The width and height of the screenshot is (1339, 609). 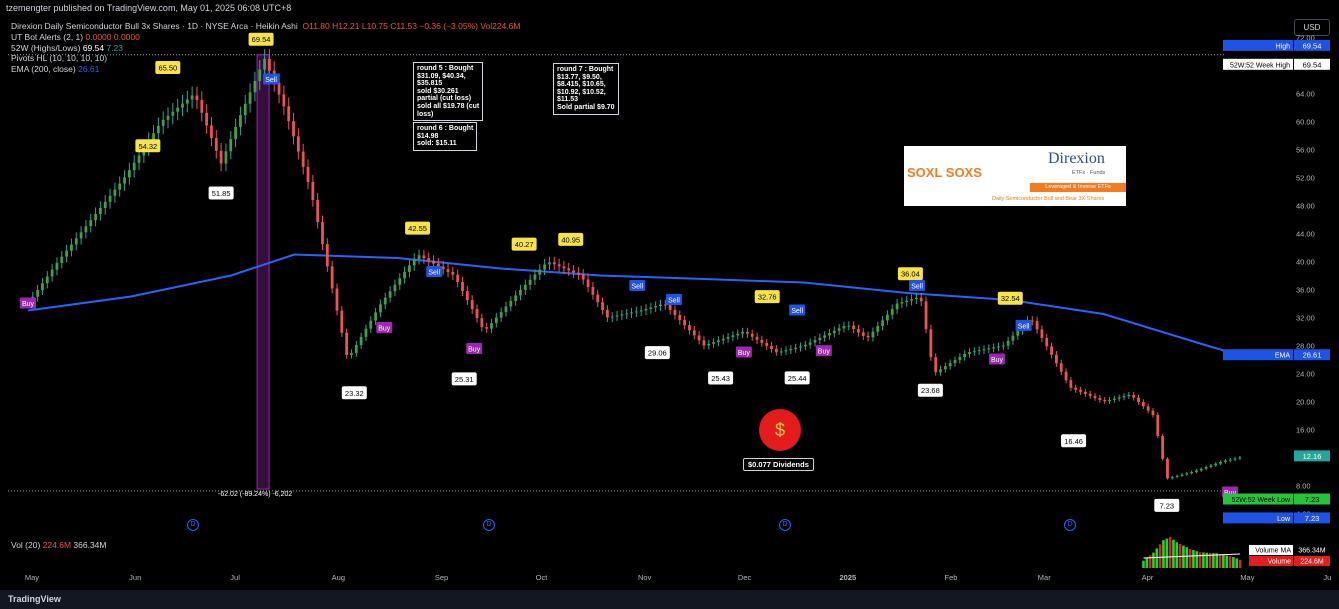 What do you see at coordinates (1166, 505) in the screenshot?
I see `pivot-value: 7.23` at bounding box center [1166, 505].